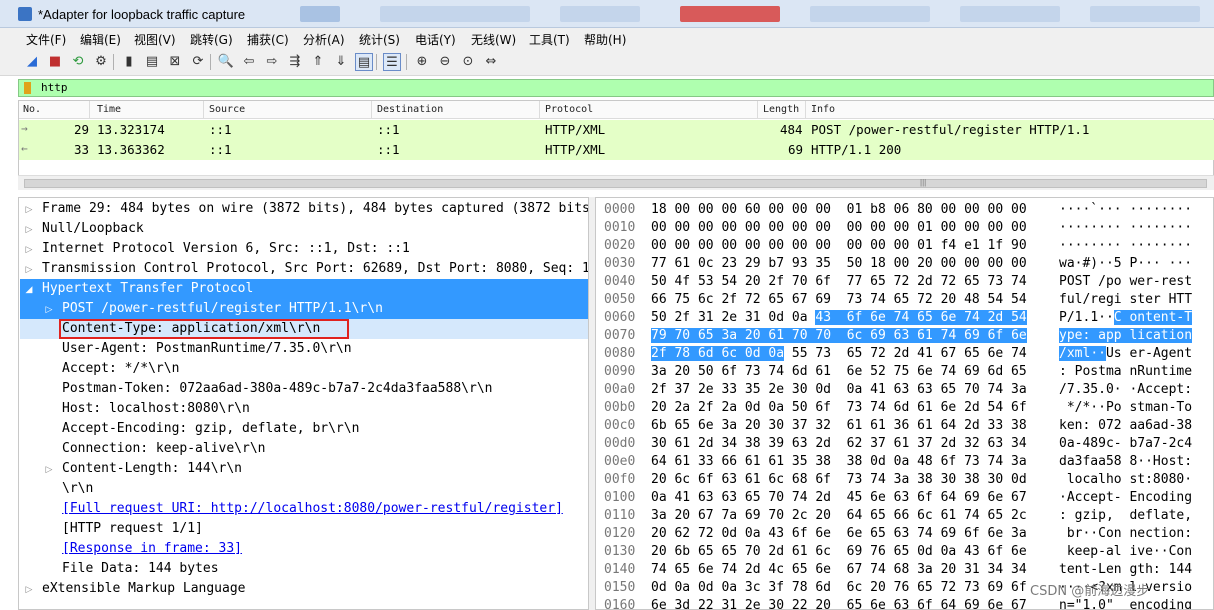 The image size is (1214, 610). I want to click on menu-item-10: 帮助(H), so click(605, 39).